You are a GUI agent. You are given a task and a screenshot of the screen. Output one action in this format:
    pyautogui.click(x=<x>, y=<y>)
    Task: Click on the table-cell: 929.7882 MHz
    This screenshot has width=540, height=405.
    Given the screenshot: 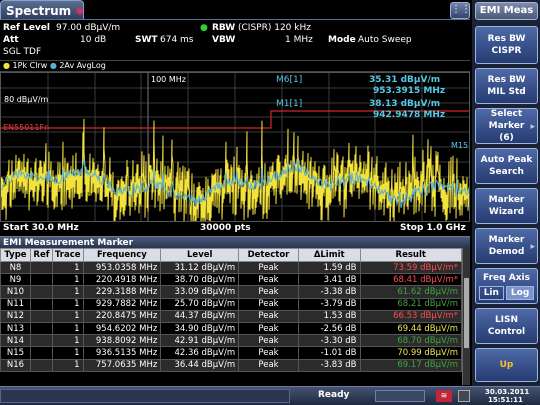 What is the action you would take?
    pyautogui.click(x=122, y=304)
    